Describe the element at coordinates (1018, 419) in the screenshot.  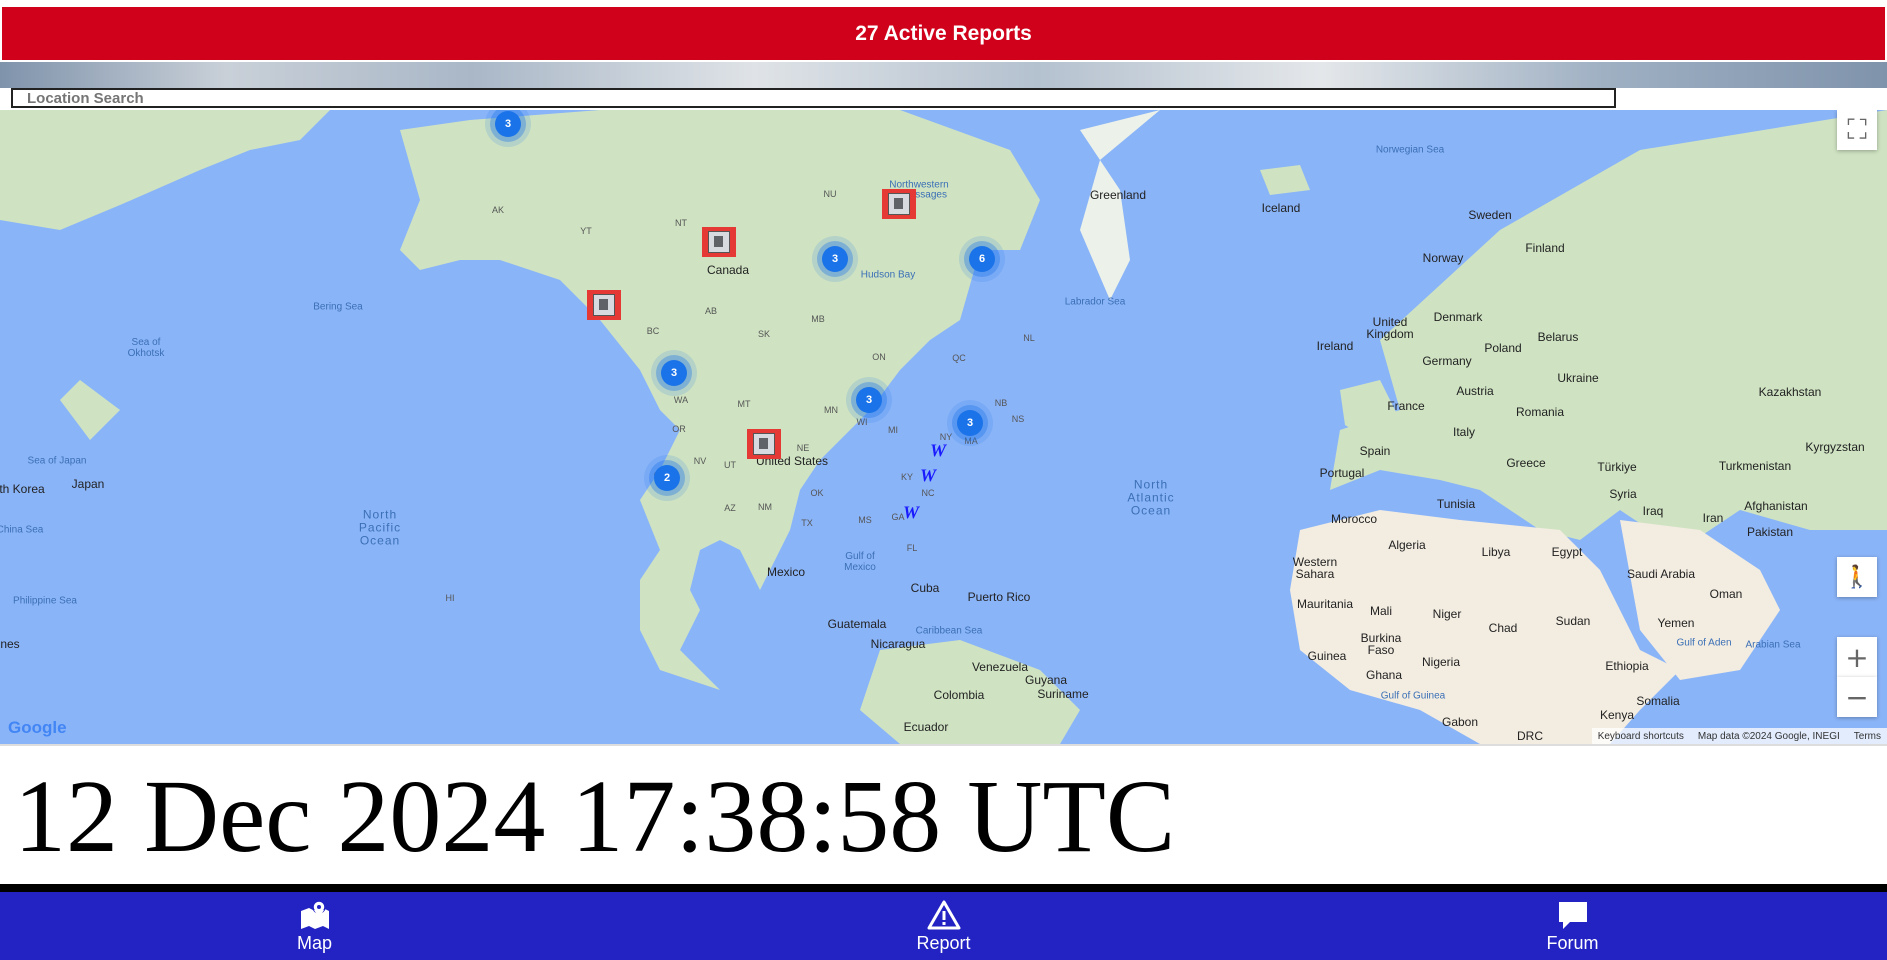
I see `prov-label: NS` at that location.